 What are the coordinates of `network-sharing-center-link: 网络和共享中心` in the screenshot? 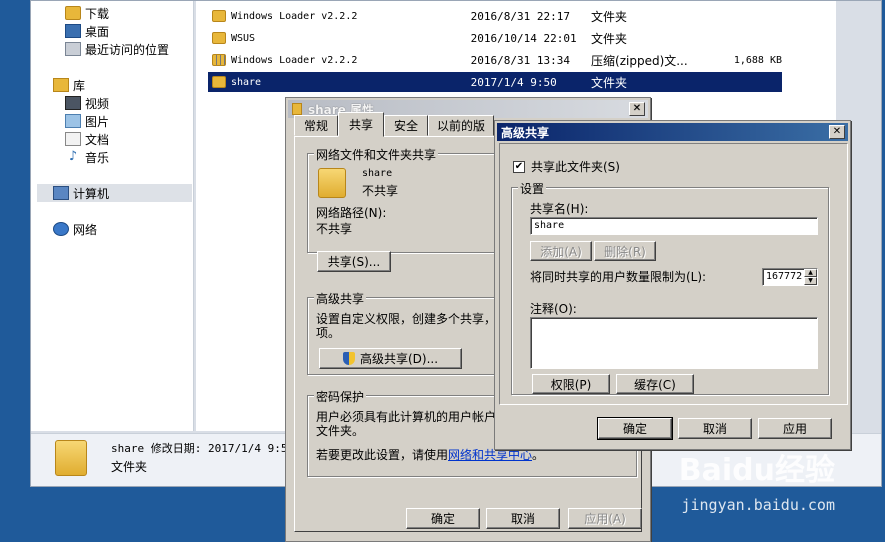 It's located at (490, 455).